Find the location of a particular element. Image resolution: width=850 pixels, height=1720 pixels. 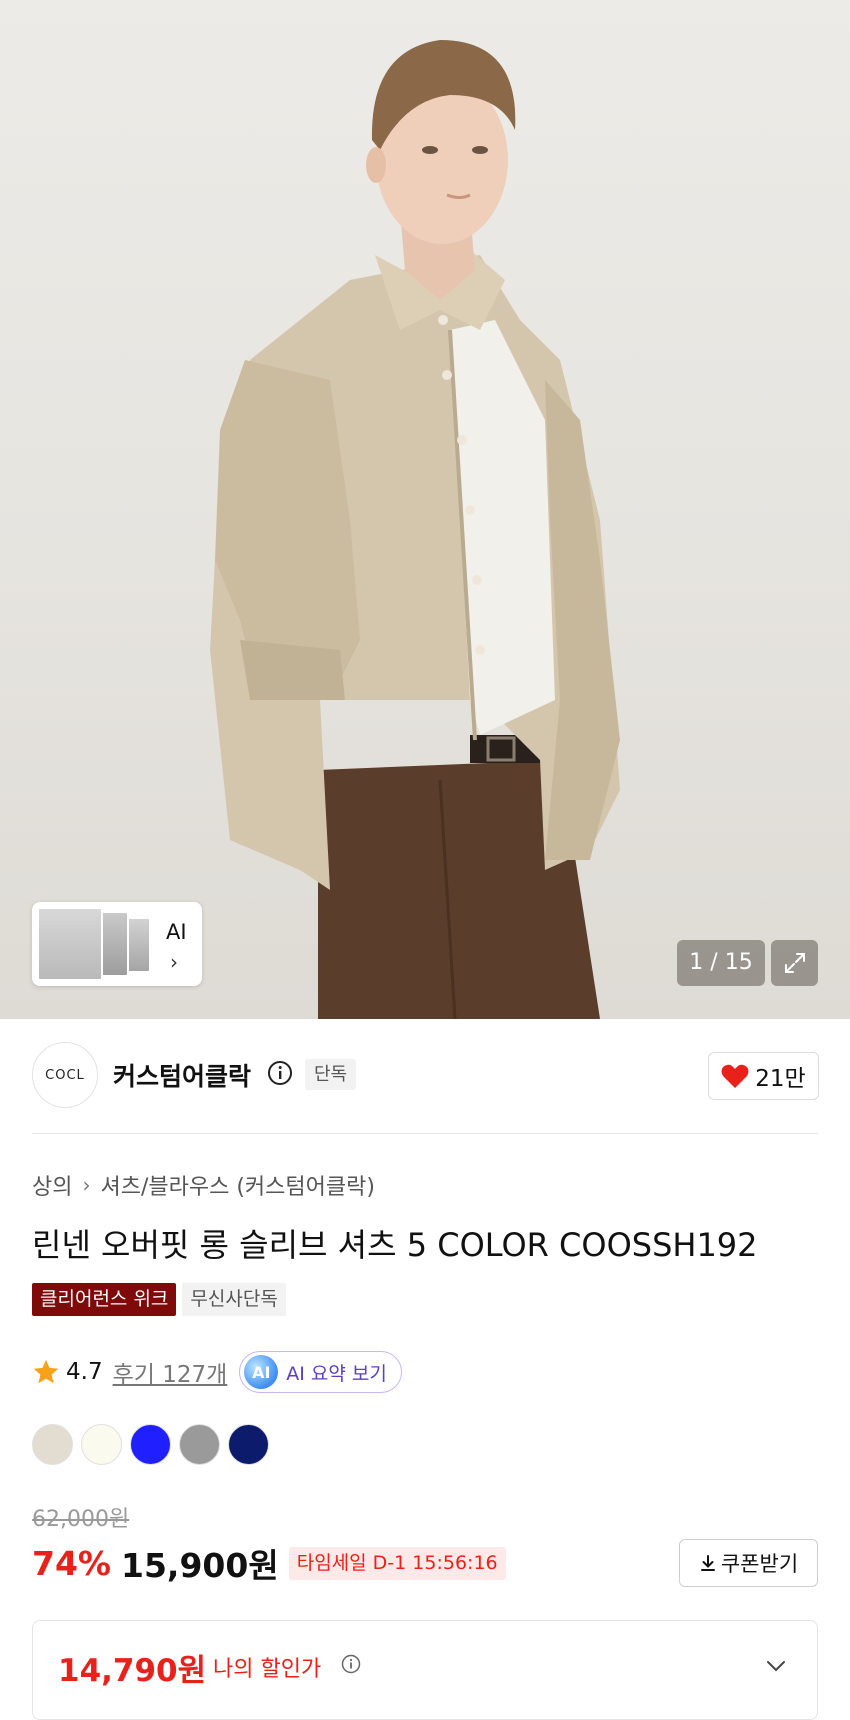

image-counter: 1 / 15 is located at coordinates (721, 963).